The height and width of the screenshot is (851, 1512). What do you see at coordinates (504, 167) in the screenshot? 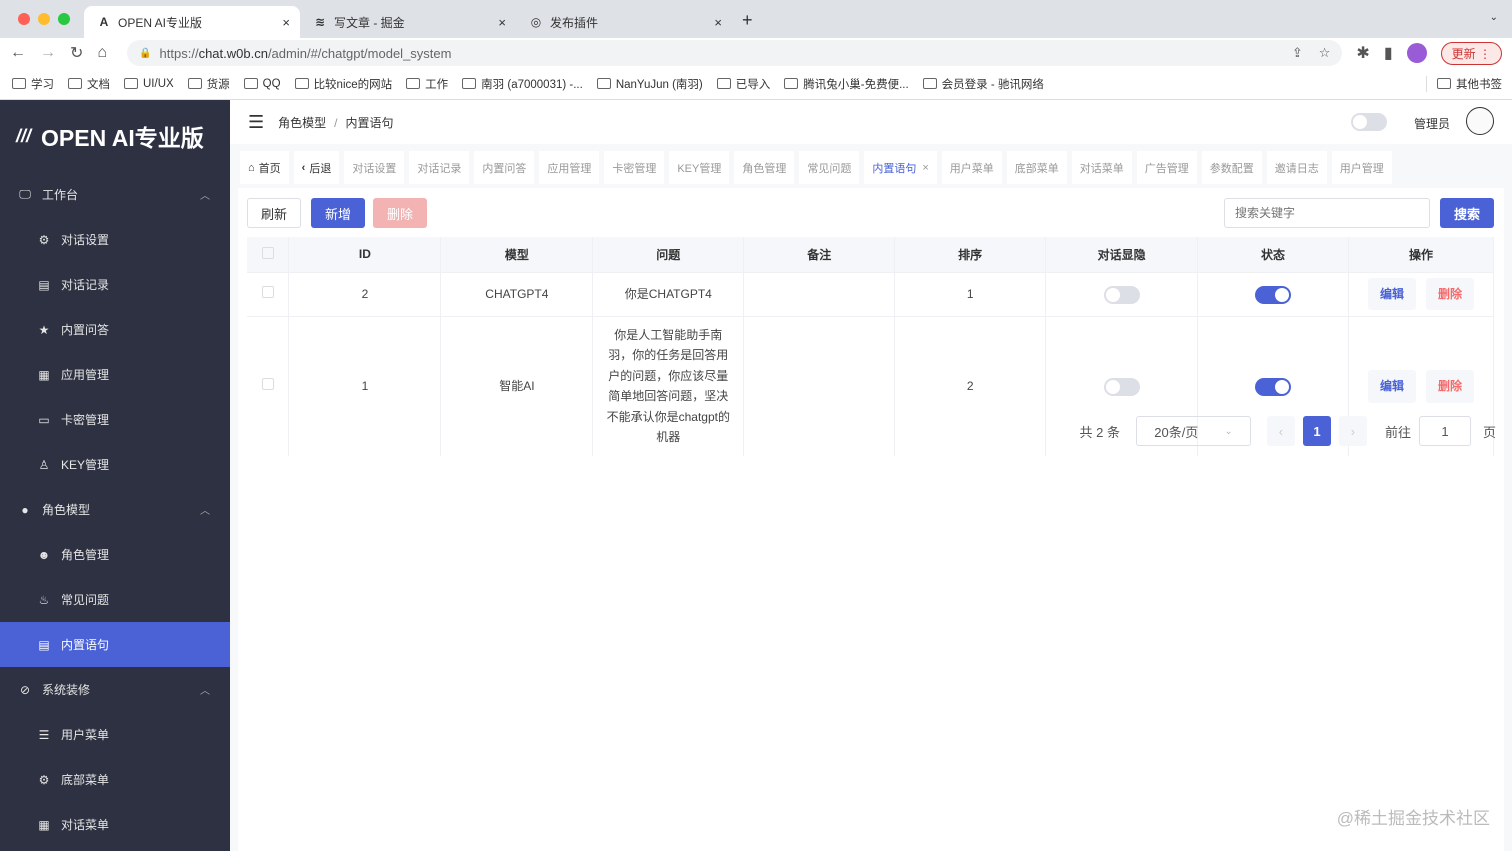
I see `tag-4: 内置问答` at bounding box center [504, 167].